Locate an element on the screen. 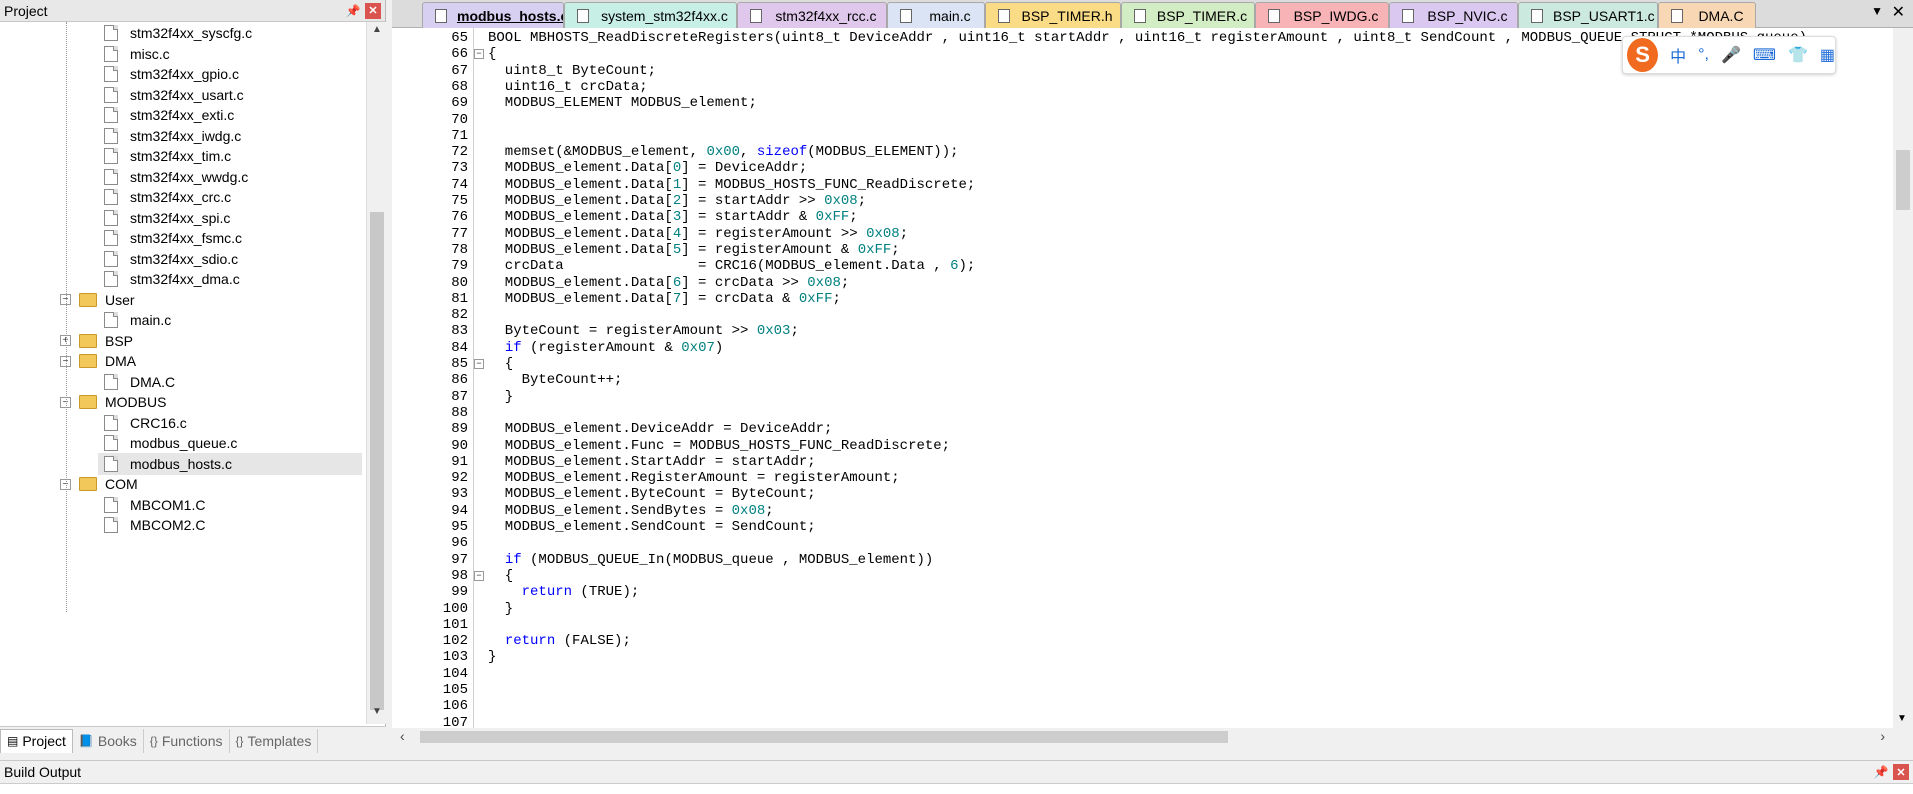 This screenshot has width=1913, height=794. tree-item-label: modbus_hosts.c is located at coordinates (181, 463).